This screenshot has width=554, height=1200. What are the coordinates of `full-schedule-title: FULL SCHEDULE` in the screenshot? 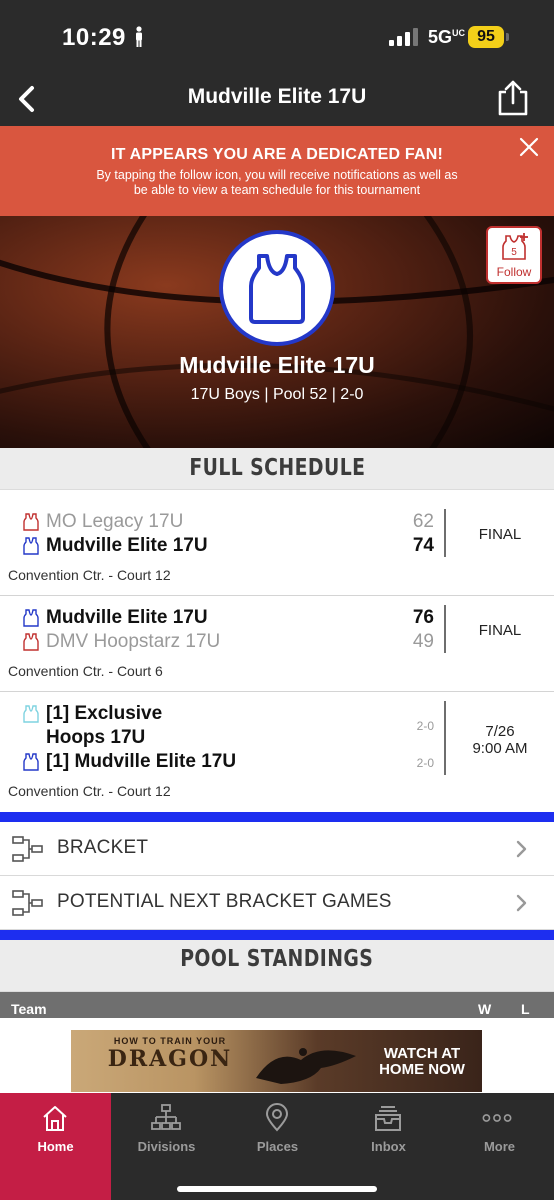 It's located at (277, 468).